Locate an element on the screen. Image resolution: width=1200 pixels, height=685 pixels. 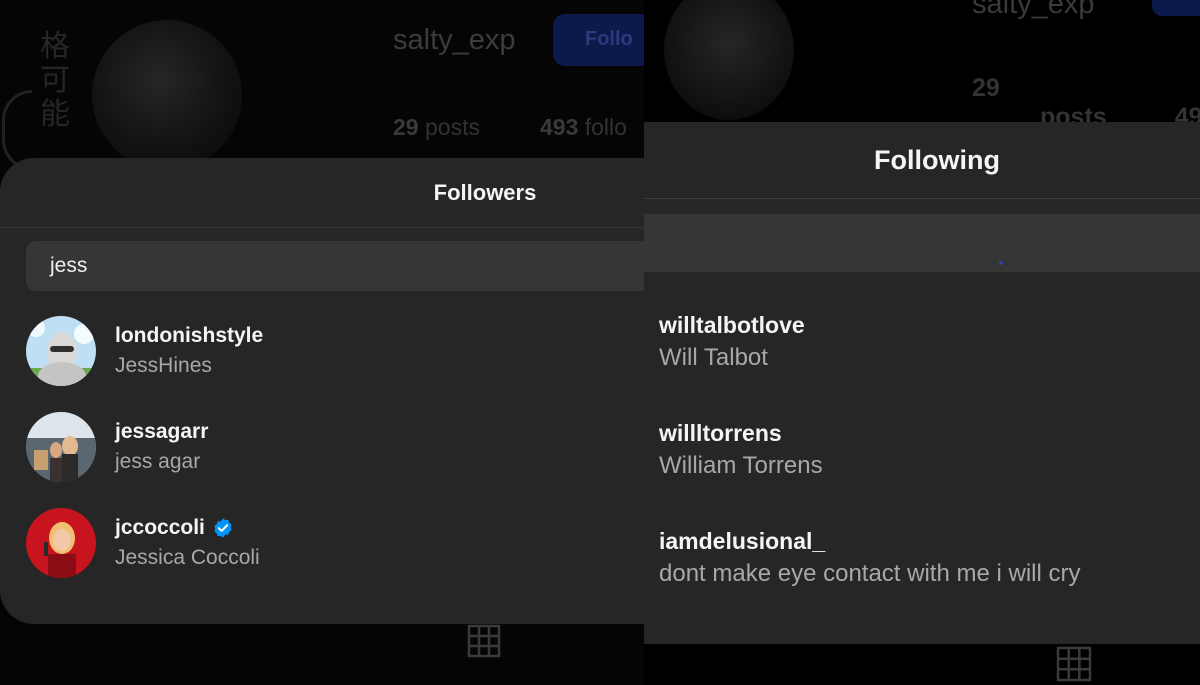
following-name: dont make eye contact with me i will cry is located at coordinates (870, 573).